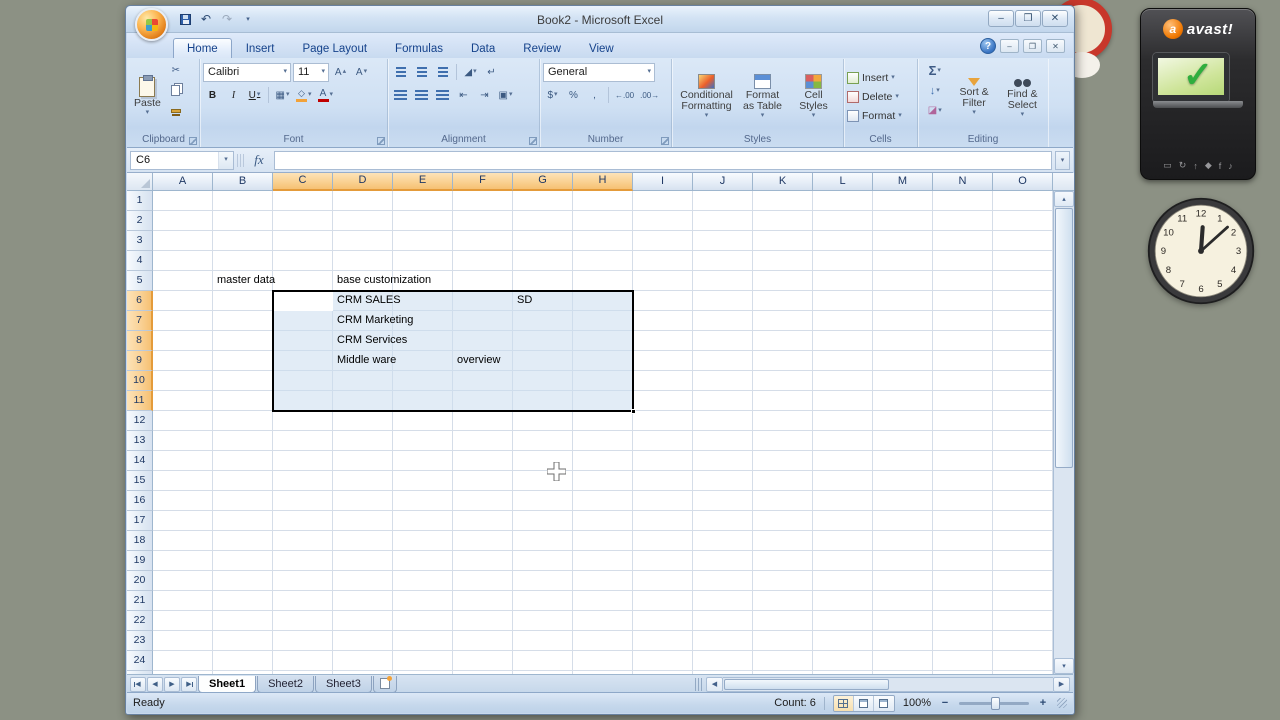  What do you see at coordinates (140, 441) in the screenshot?
I see `row-header-13: 13` at bounding box center [140, 441].